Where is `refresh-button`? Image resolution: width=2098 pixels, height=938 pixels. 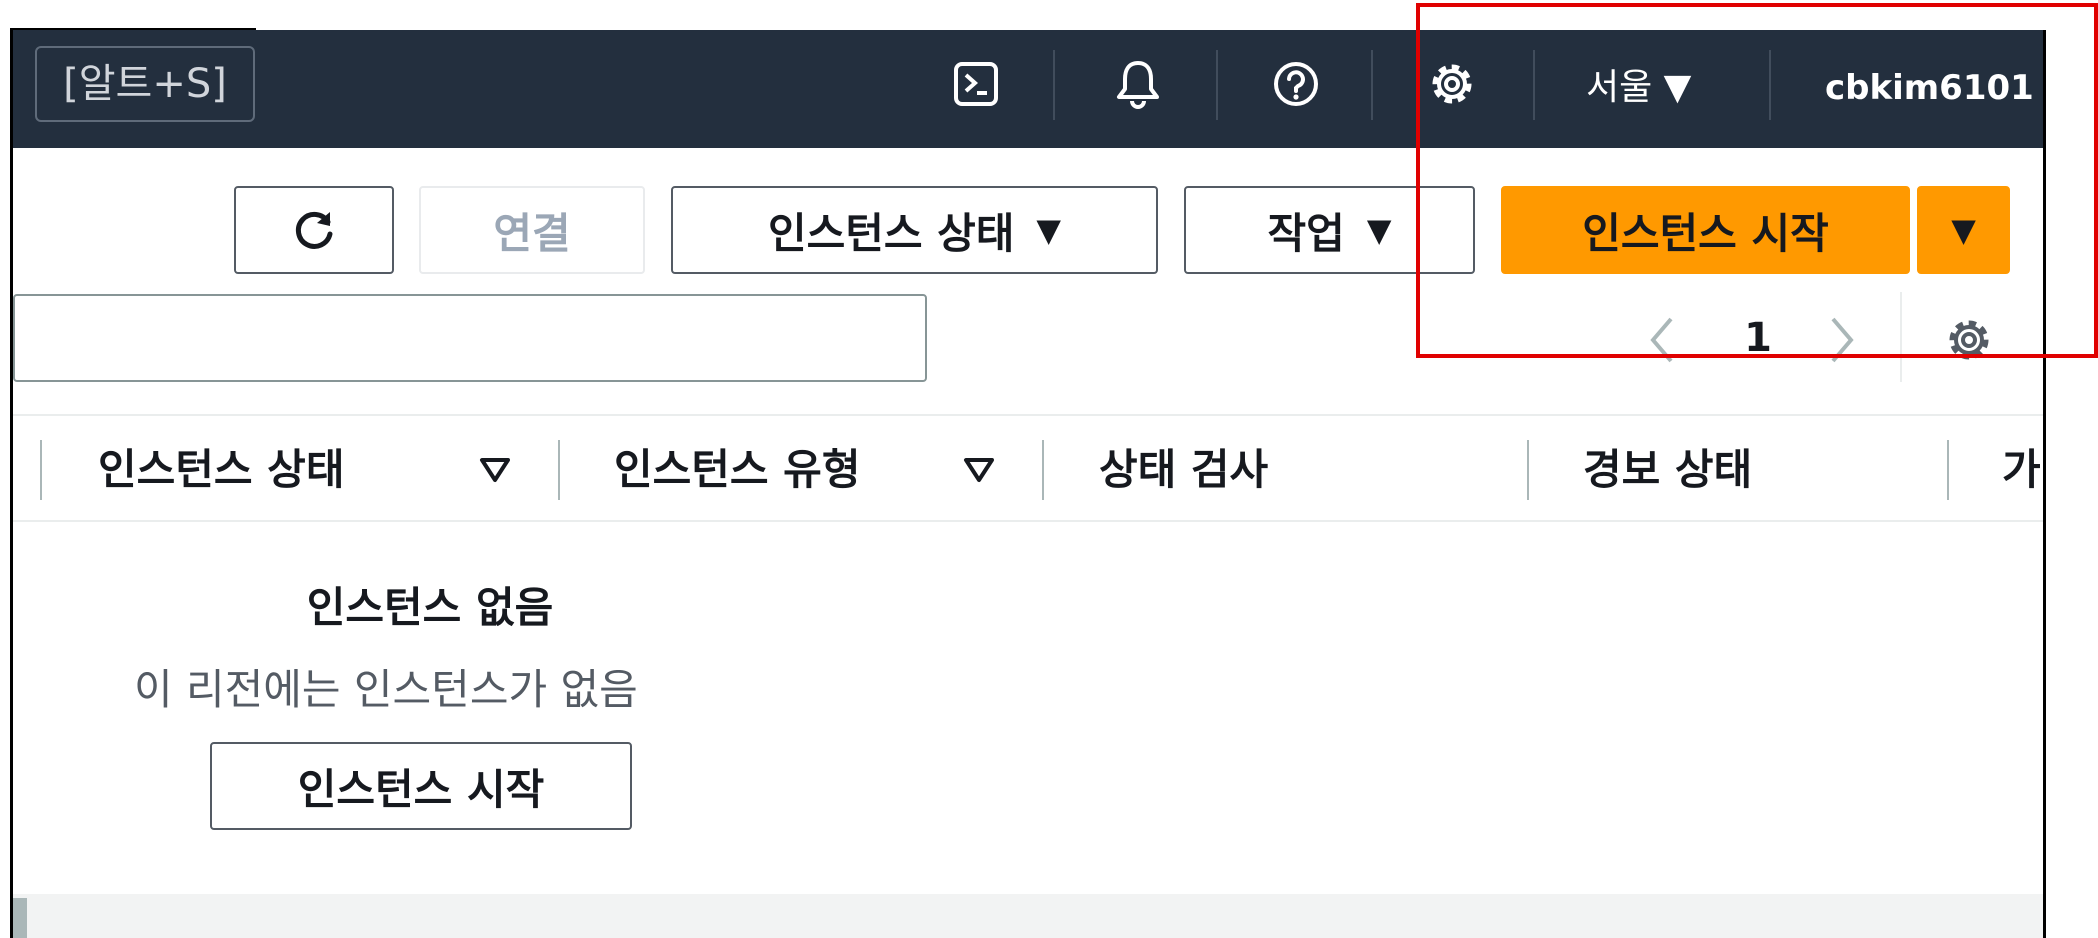 refresh-button is located at coordinates (314, 230).